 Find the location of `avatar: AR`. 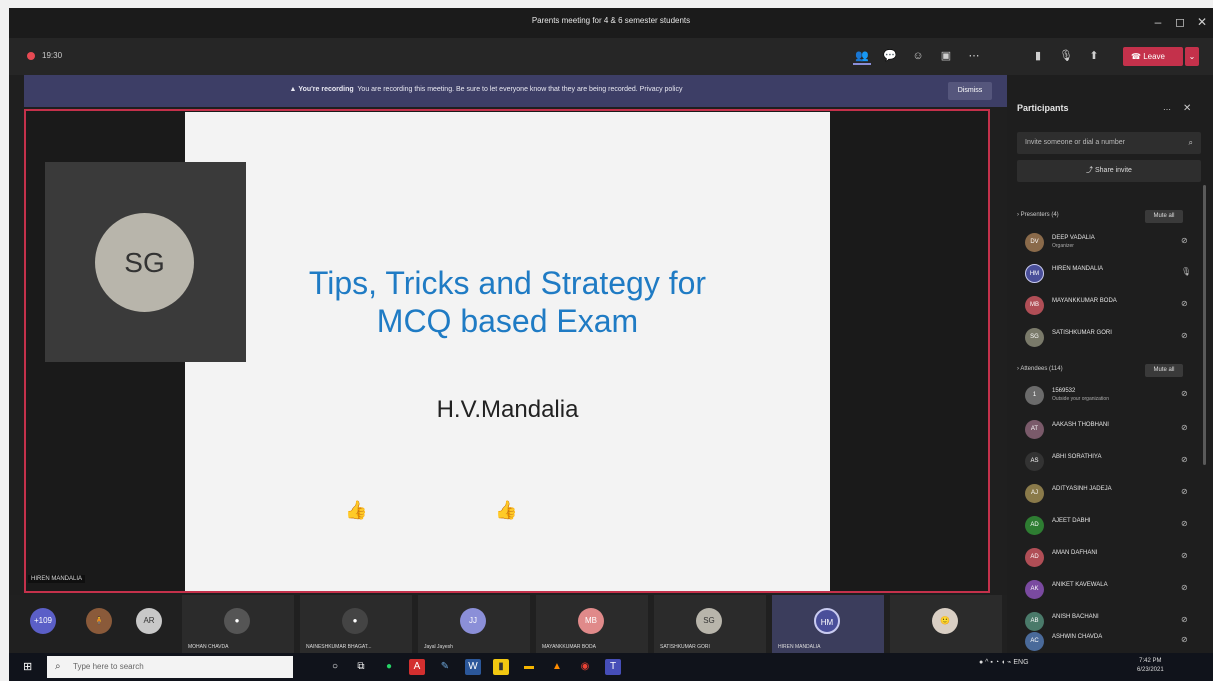

avatar: AR is located at coordinates (149, 621).